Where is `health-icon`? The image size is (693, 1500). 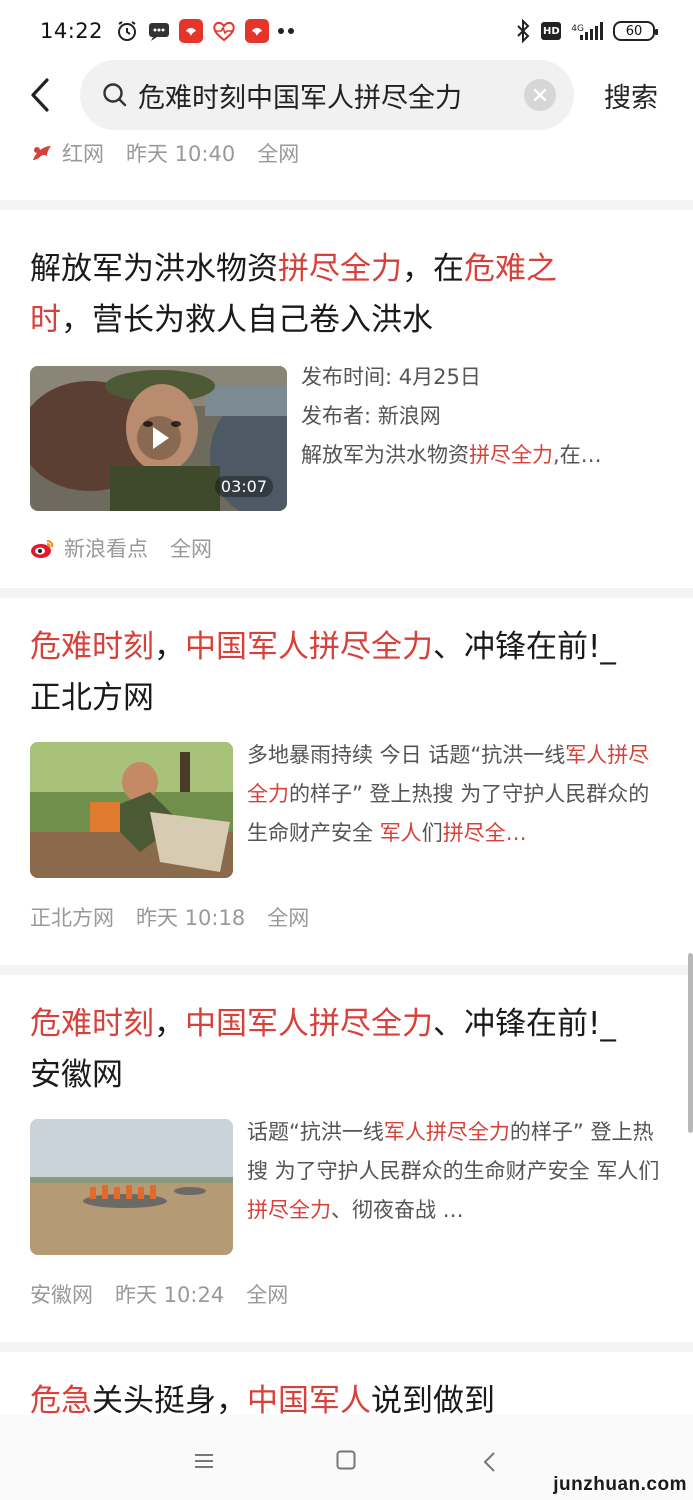 health-icon is located at coordinates (224, 31).